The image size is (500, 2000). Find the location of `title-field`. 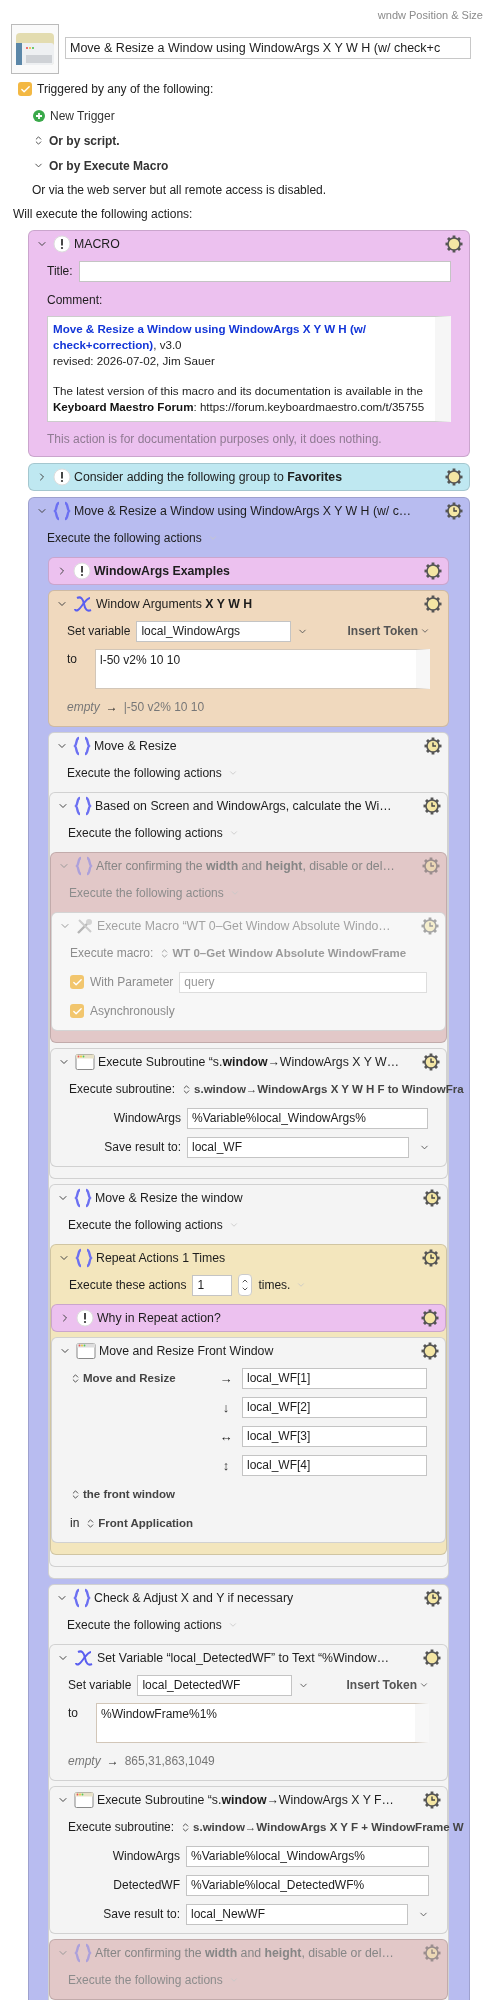

title-field is located at coordinates (264, 271).